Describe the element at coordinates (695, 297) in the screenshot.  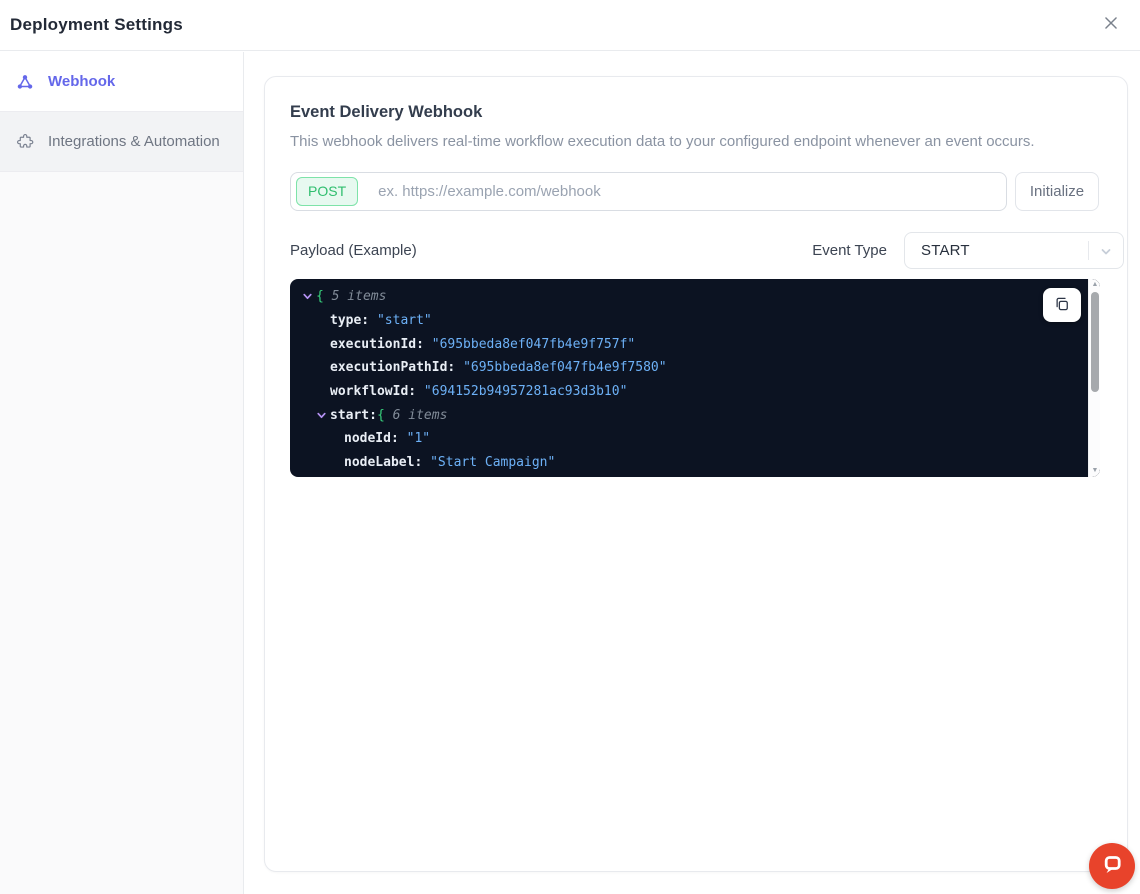
I see `code-line: { 5 items` at that location.